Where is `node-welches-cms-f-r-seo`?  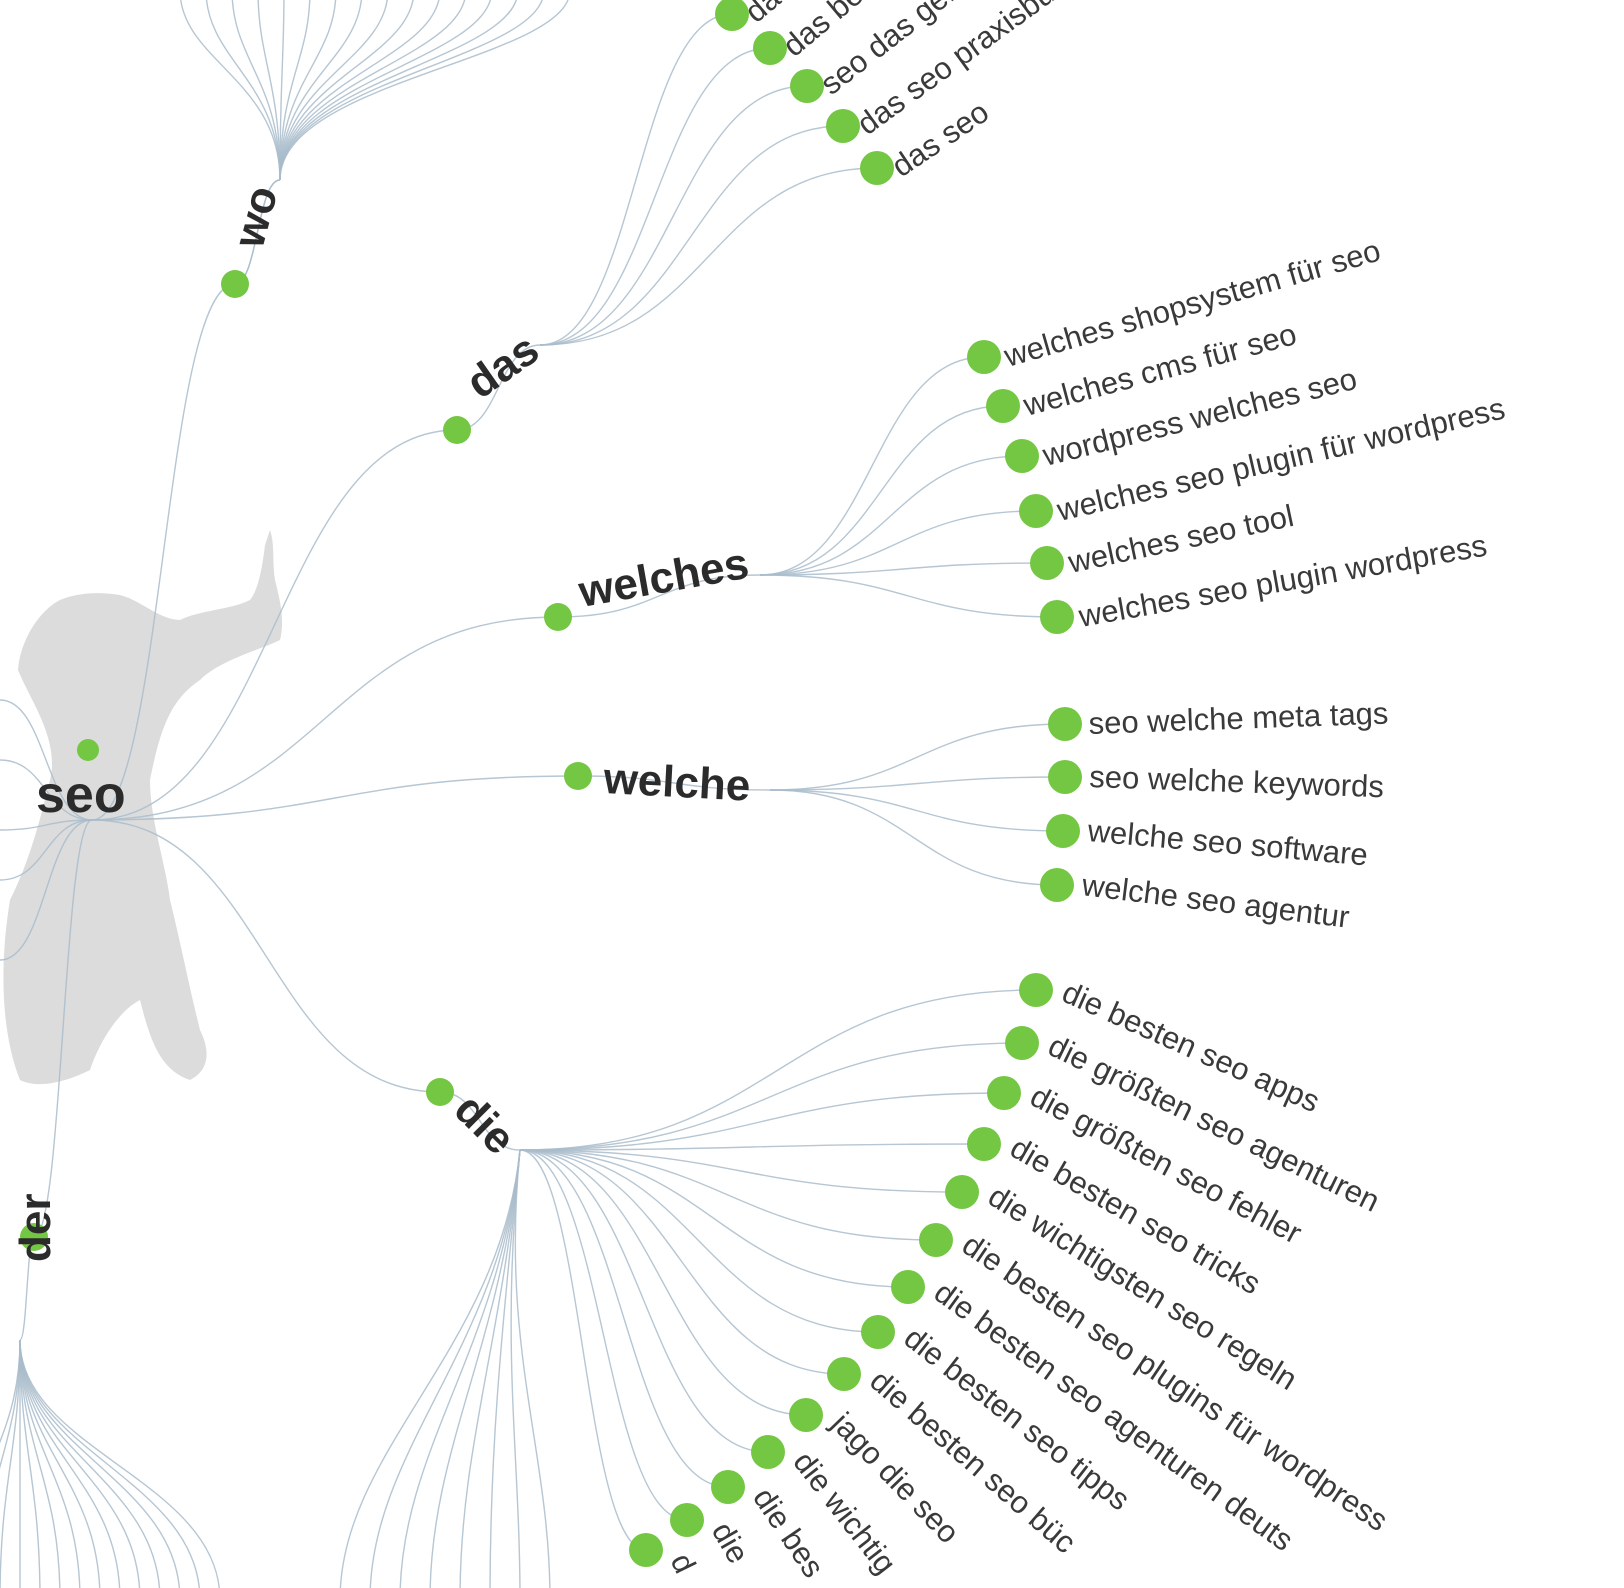 node-welches-cms-f-r-seo is located at coordinates (1003, 406).